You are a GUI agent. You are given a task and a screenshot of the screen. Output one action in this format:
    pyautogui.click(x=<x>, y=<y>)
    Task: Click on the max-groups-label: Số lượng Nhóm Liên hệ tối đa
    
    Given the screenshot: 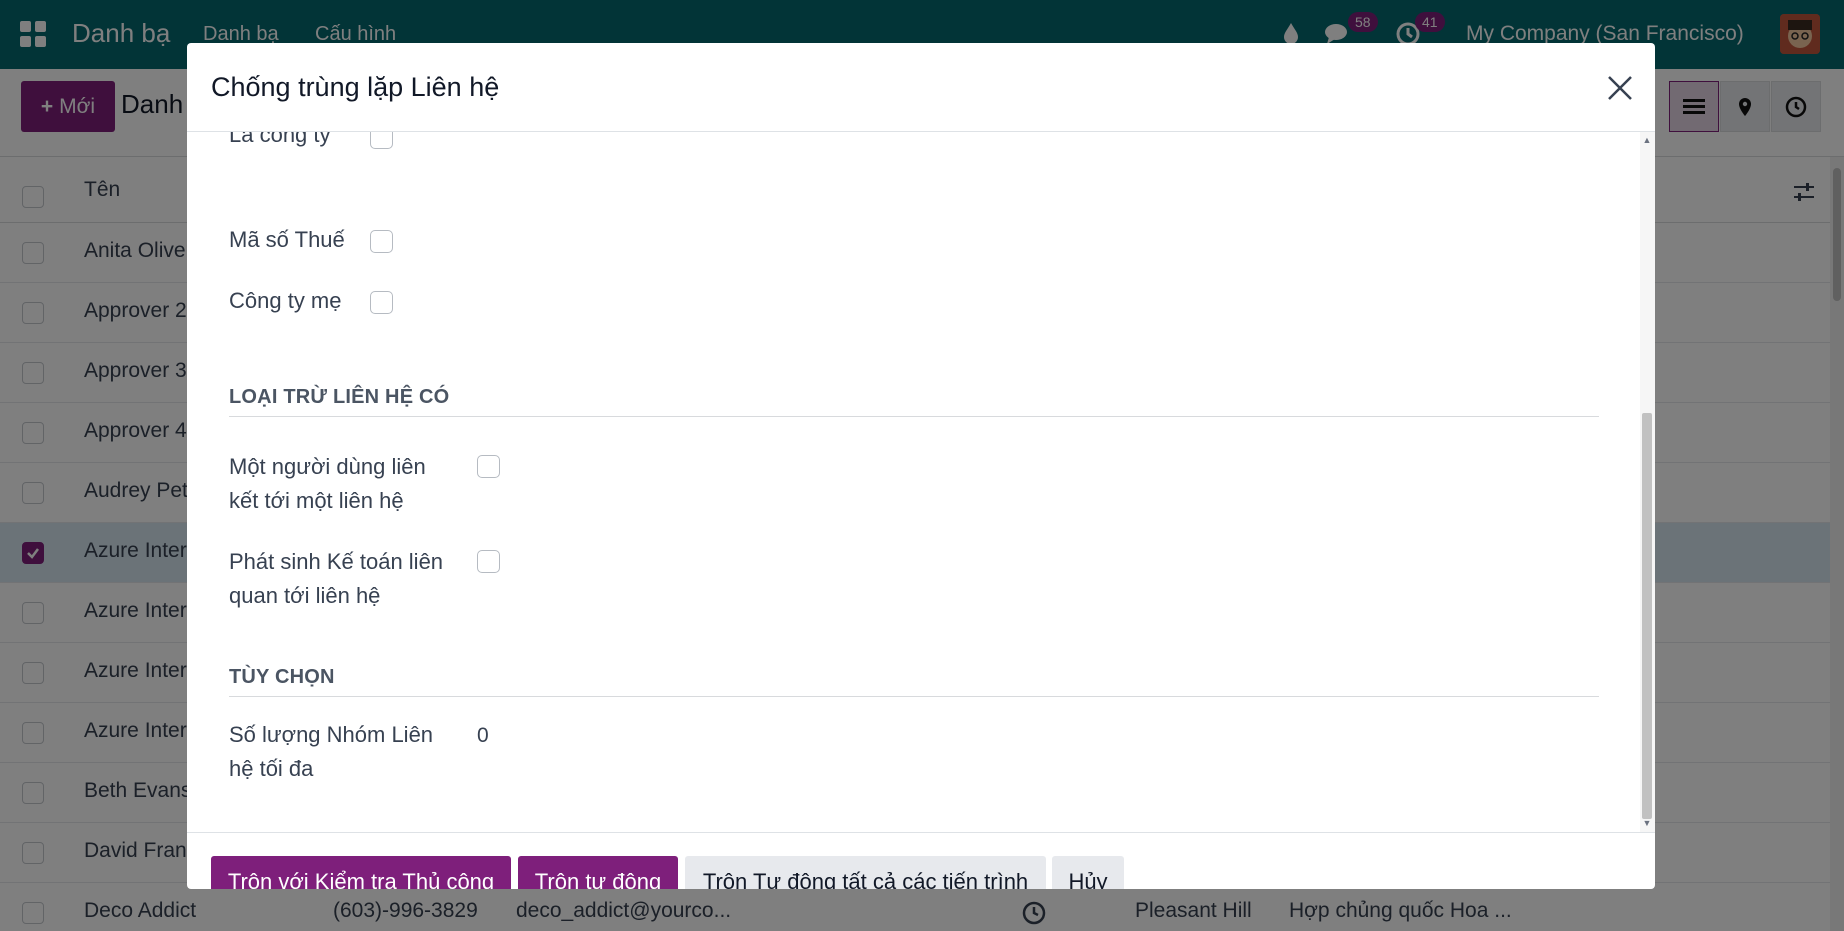 What is the action you would take?
    pyautogui.click(x=331, y=752)
    